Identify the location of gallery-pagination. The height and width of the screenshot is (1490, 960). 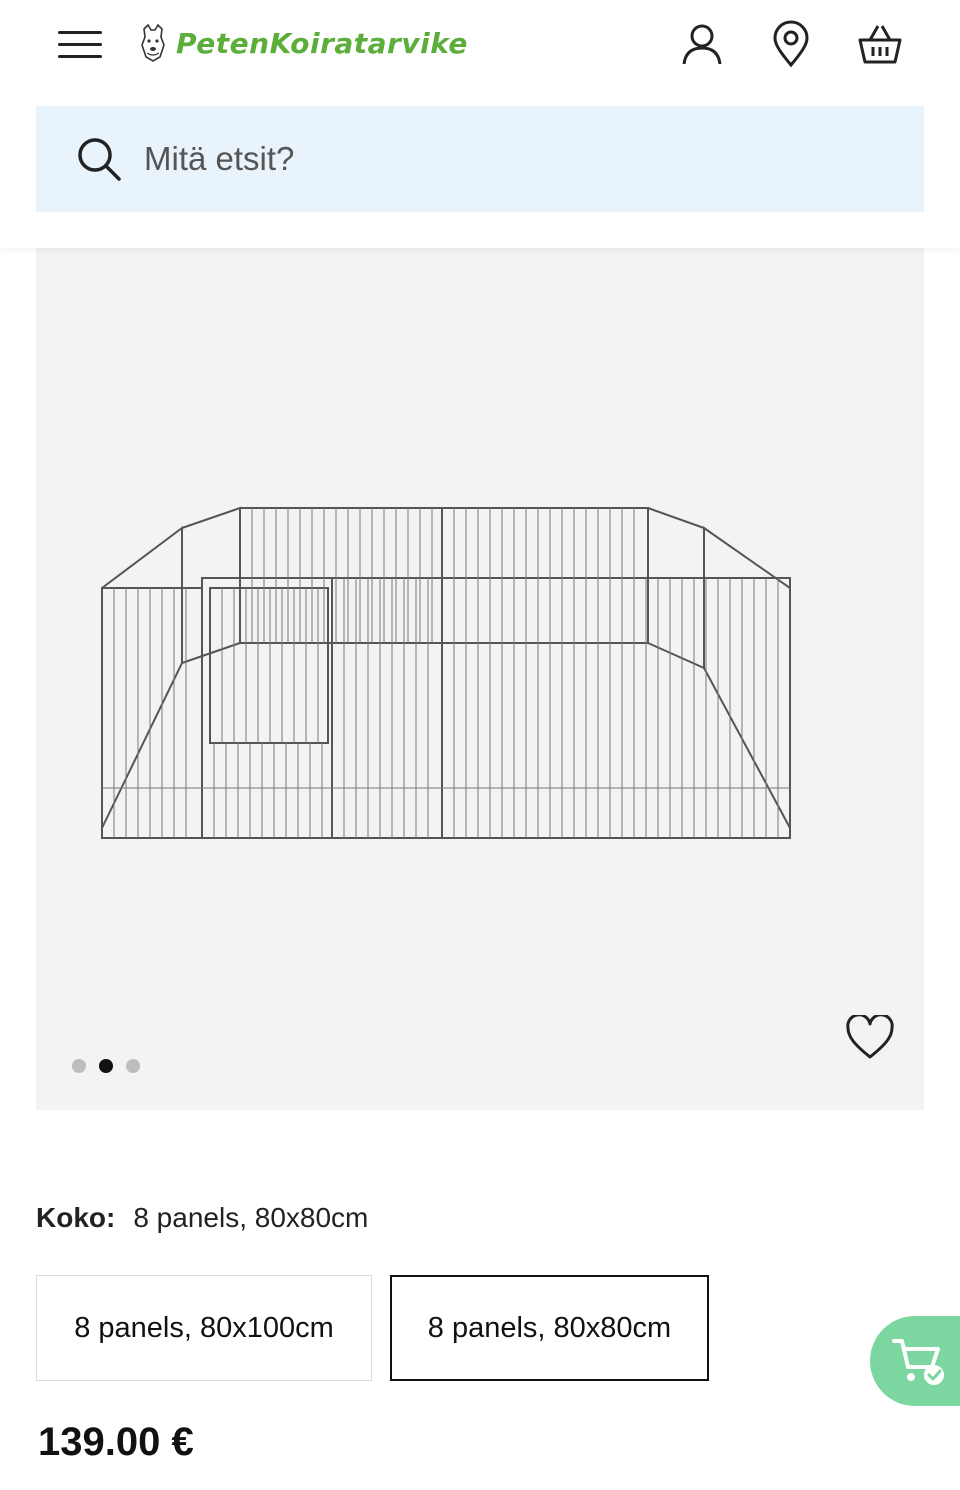
(106, 1066).